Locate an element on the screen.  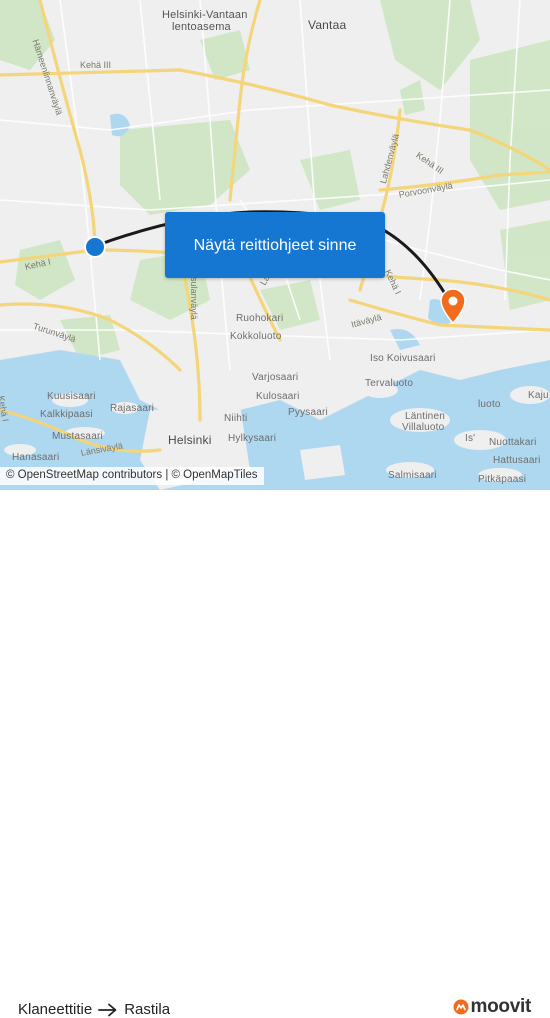
place-label: Is' is located at coordinates (470, 438).